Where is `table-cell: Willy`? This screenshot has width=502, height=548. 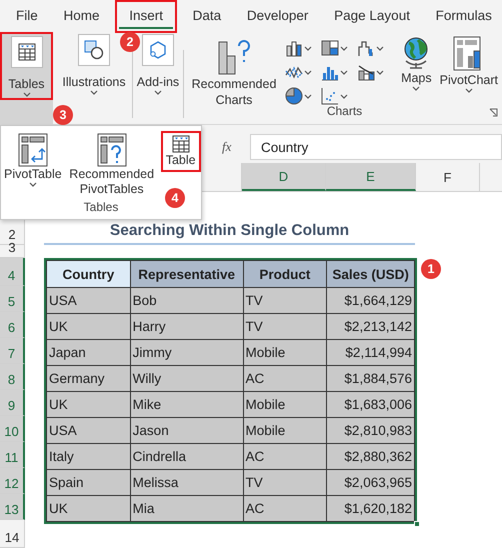 table-cell: Willy is located at coordinates (187, 379).